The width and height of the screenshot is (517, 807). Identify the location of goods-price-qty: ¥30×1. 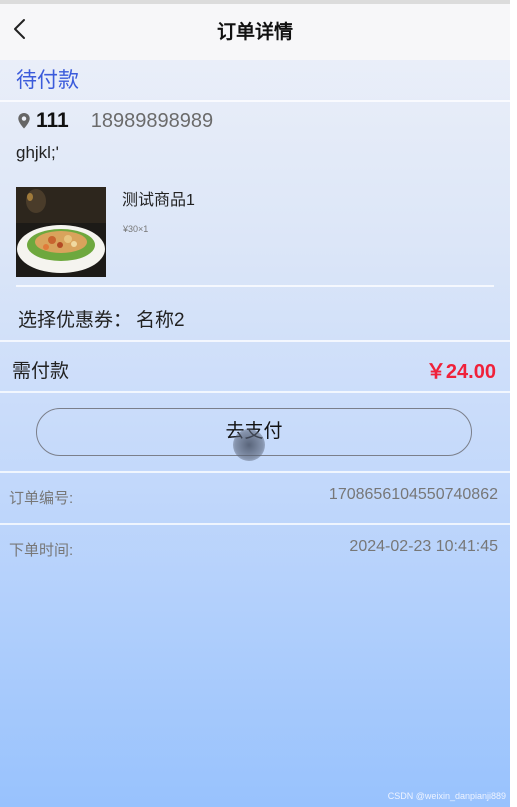
(136, 229).